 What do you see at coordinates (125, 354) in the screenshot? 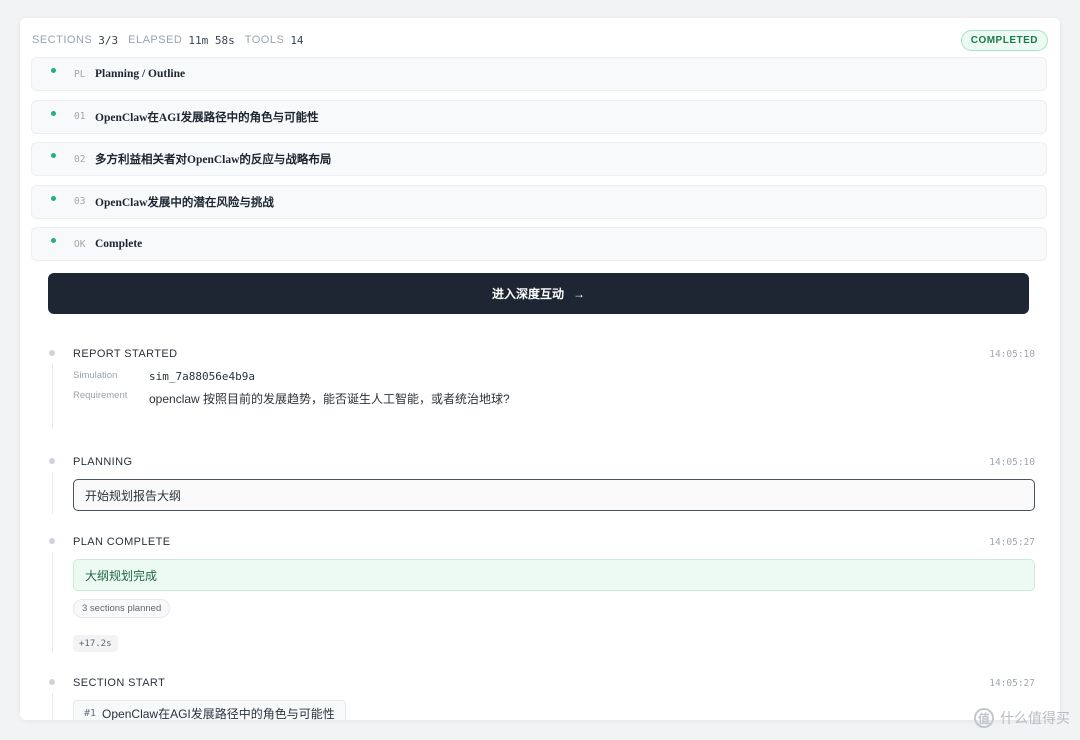
I see `event-title: REPORT STARTED` at bounding box center [125, 354].